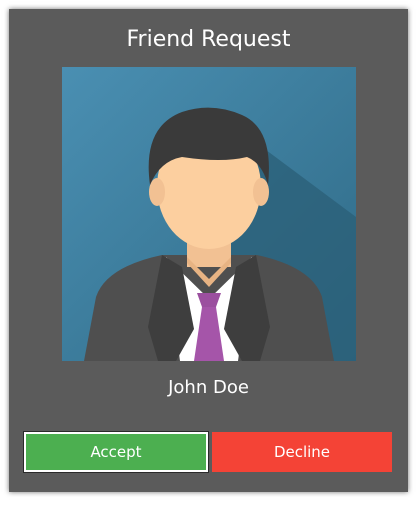 The height and width of the screenshot is (505, 419). I want to click on decline-button: Decline, so click(302, 452).